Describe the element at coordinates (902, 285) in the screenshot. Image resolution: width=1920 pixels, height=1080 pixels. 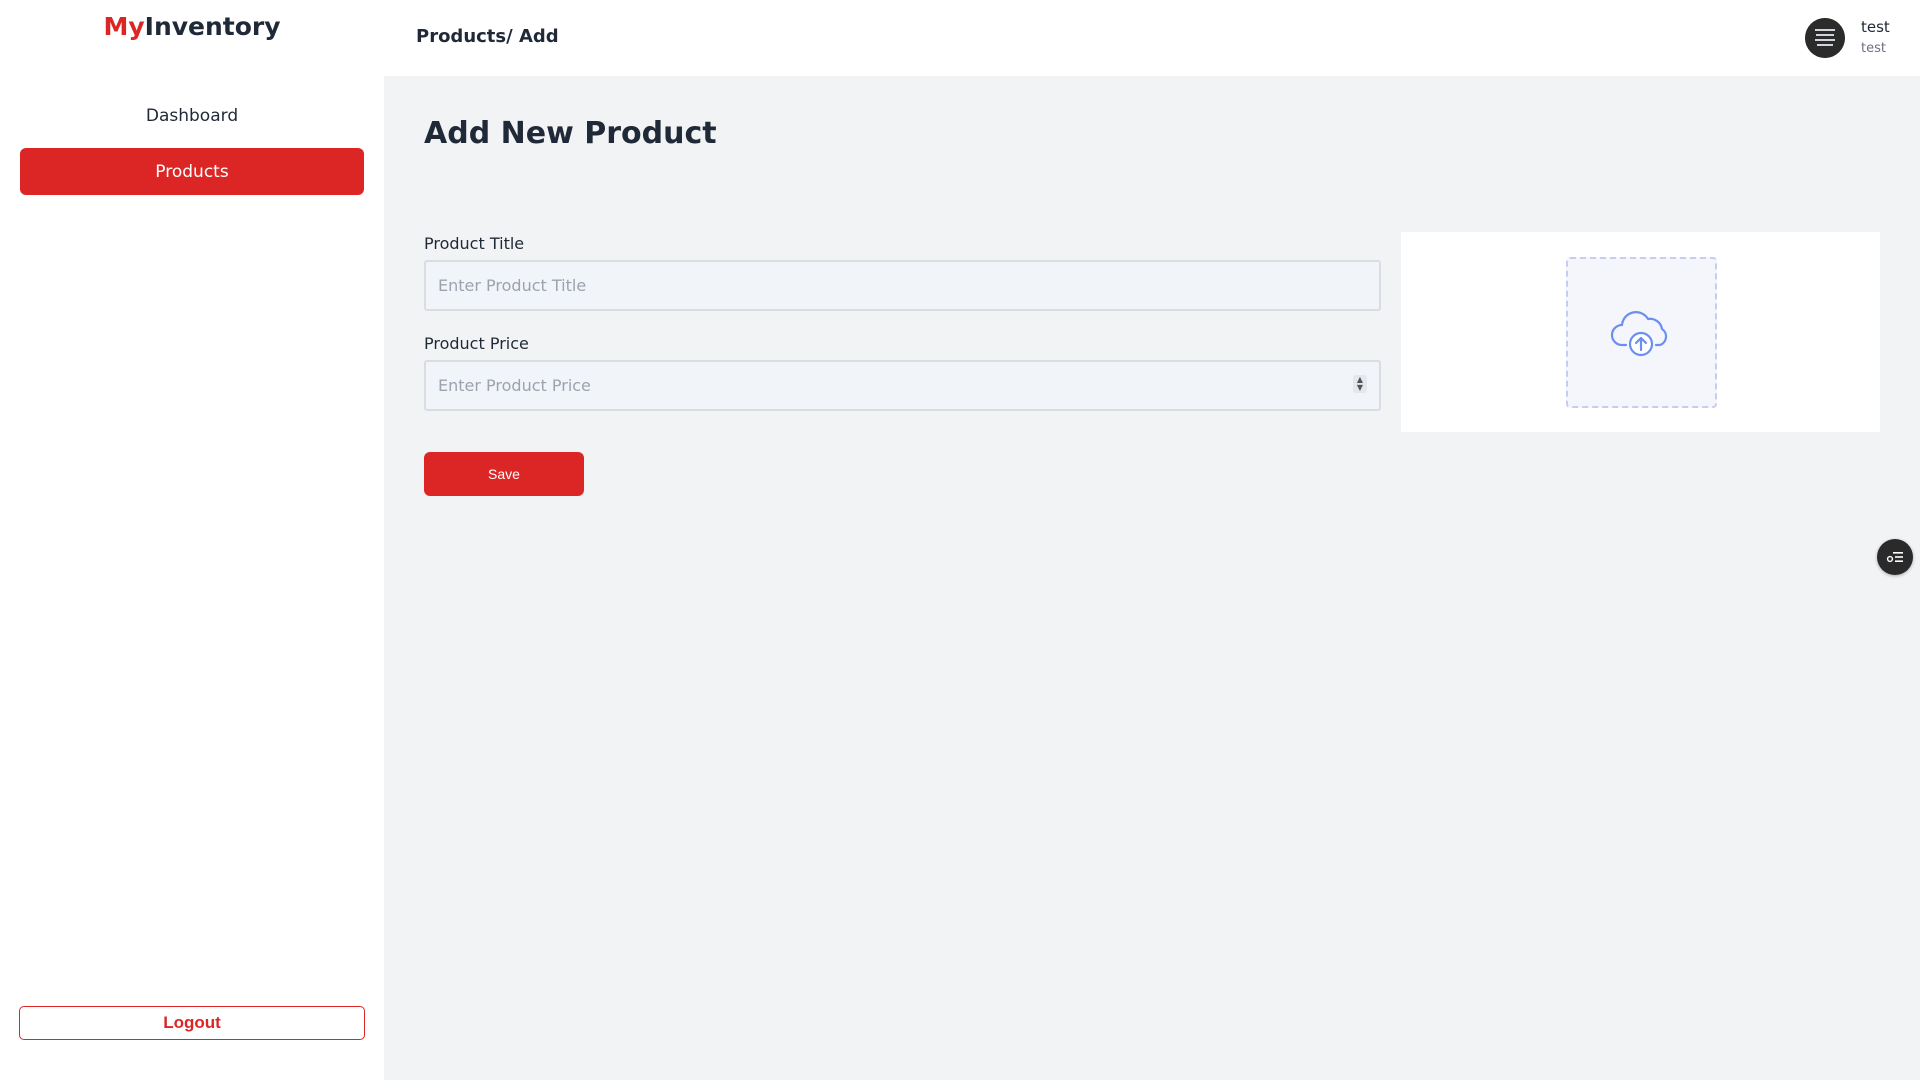
I see `product-title-input` at that location.